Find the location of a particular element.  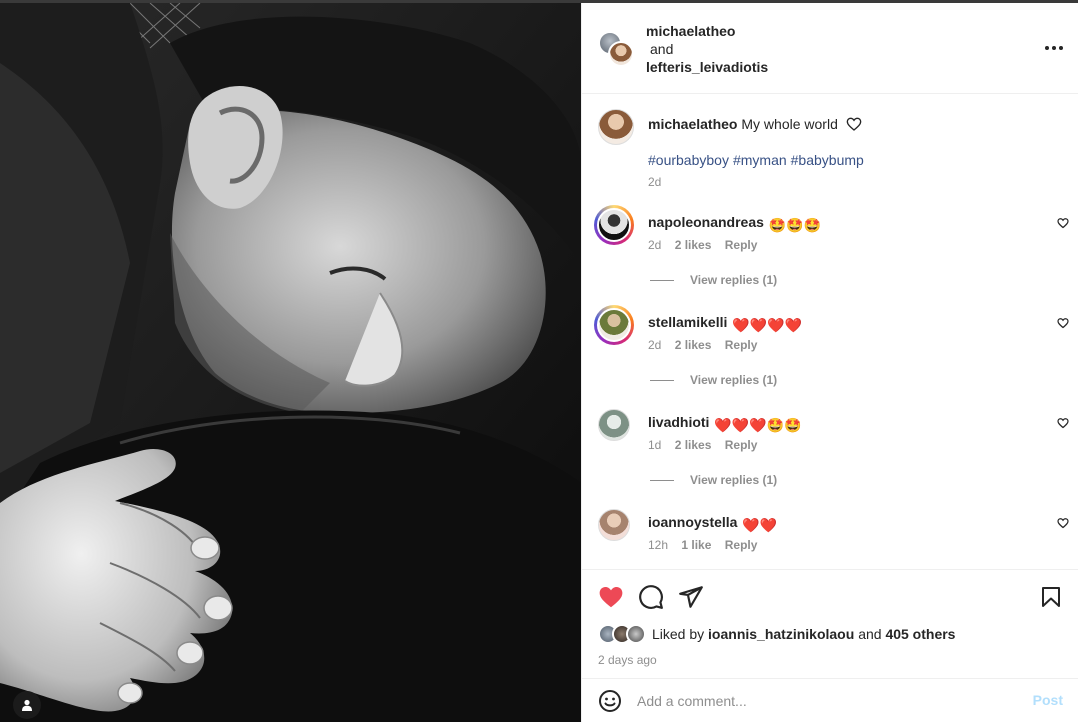

hashtag-link: #myman is located at coordinates (760, 160).